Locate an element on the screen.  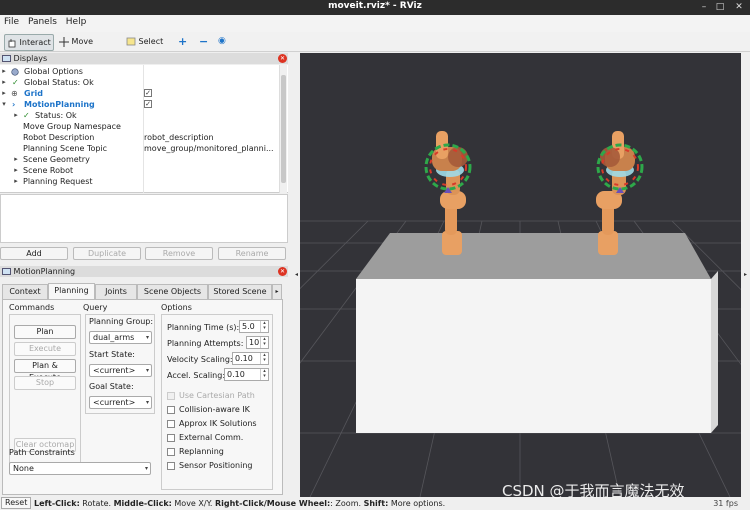
select-label: Select is located at coordinates (151, 41).